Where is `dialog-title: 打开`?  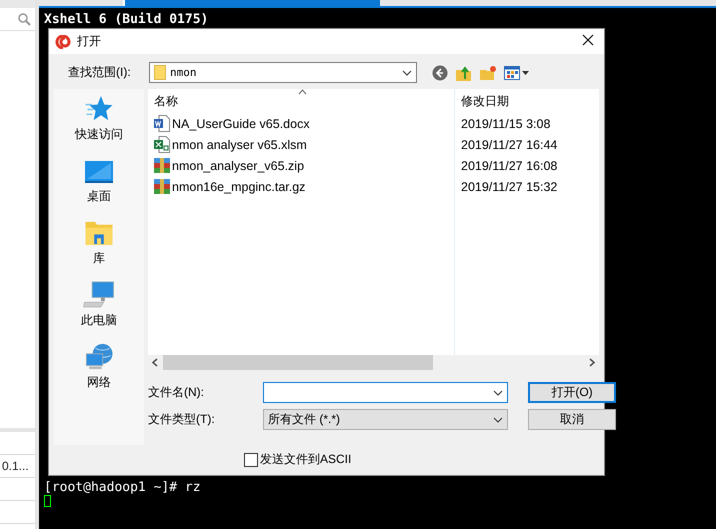
dialog-title: 打开 is located at coordinates (89, 41).